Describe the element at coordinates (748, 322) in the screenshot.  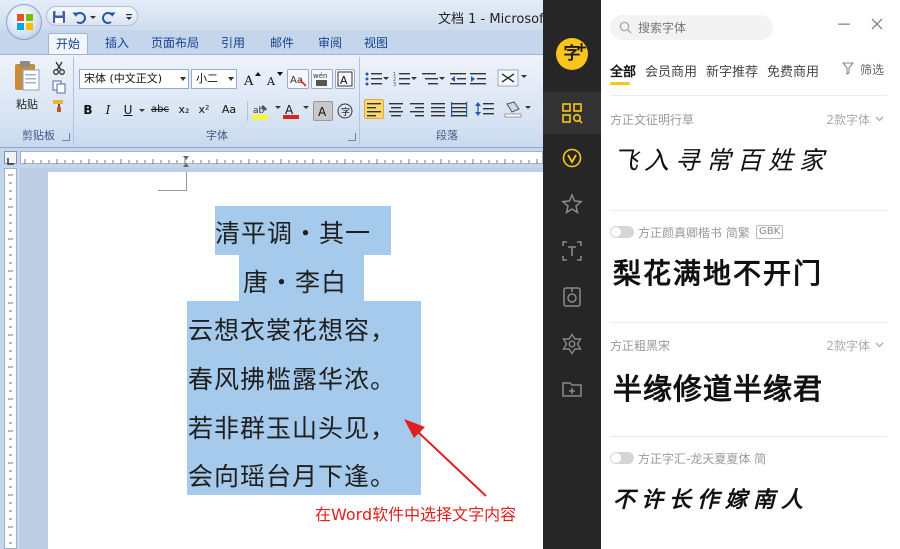
I see `divider` at that location.